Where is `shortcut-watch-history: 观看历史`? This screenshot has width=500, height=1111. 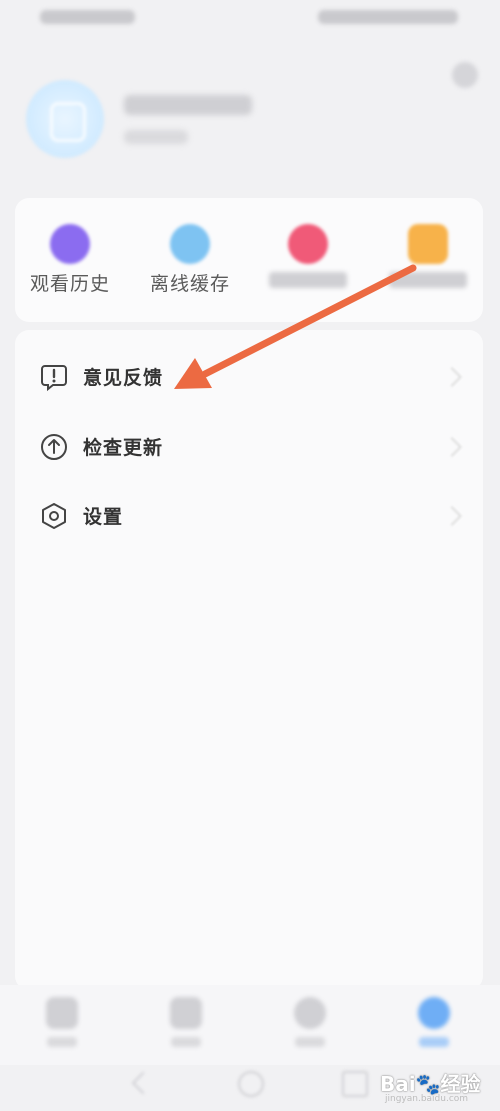
shortcut-watch-history: 观看历史 is located at coordinates (70, 260).